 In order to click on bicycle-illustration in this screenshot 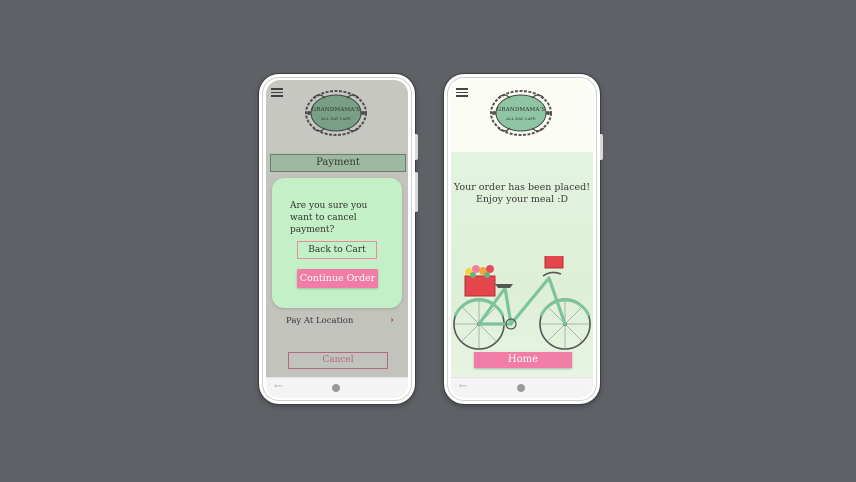, I will do `click(522, 303)`.